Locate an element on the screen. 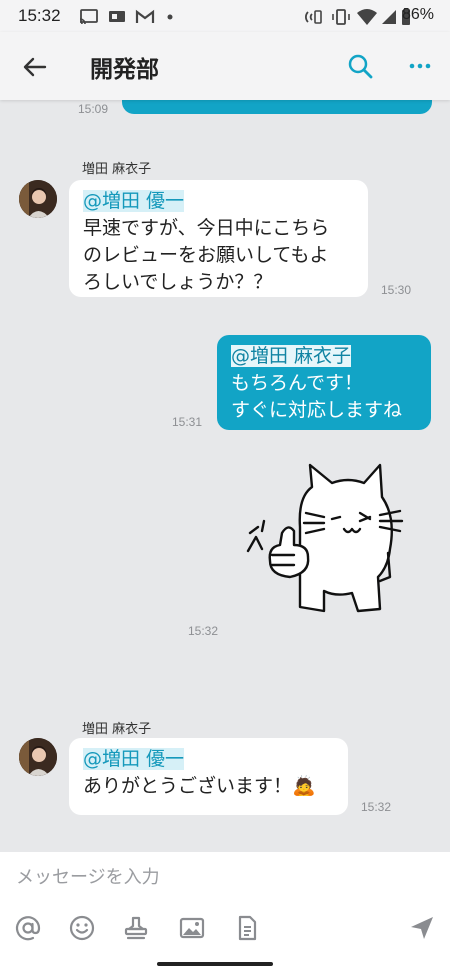 The width and height of the screenshot is (450, 975). bowing-emoji: 🙇 is located at coordinates (304, 786).